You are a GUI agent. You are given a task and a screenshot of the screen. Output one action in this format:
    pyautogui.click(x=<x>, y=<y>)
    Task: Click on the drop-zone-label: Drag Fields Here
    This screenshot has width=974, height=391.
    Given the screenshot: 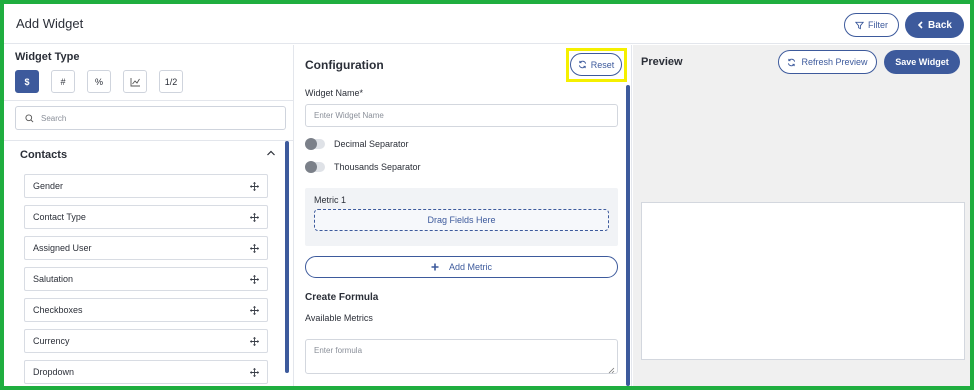 What is the action you would take?
    pyautogui.click(x=461, y=220)
    